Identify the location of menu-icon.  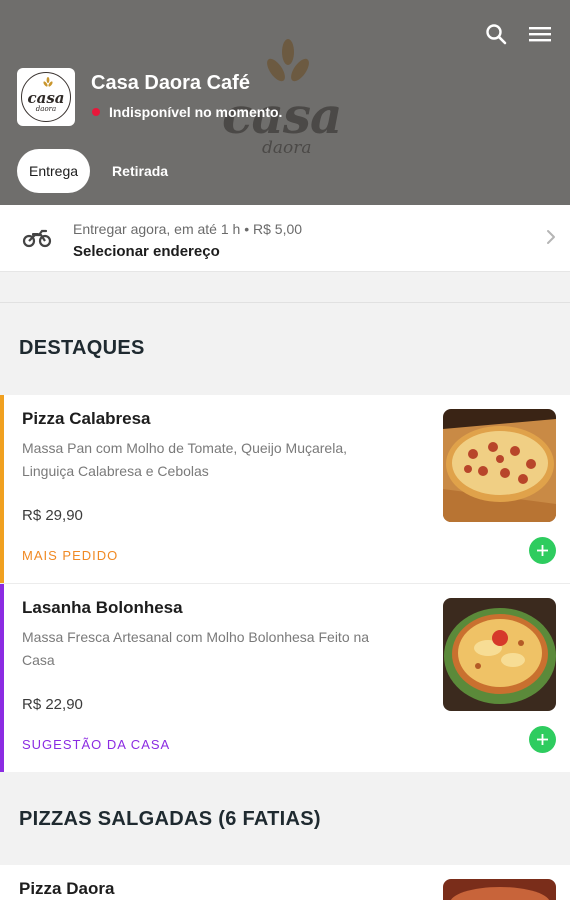
(540, 34).